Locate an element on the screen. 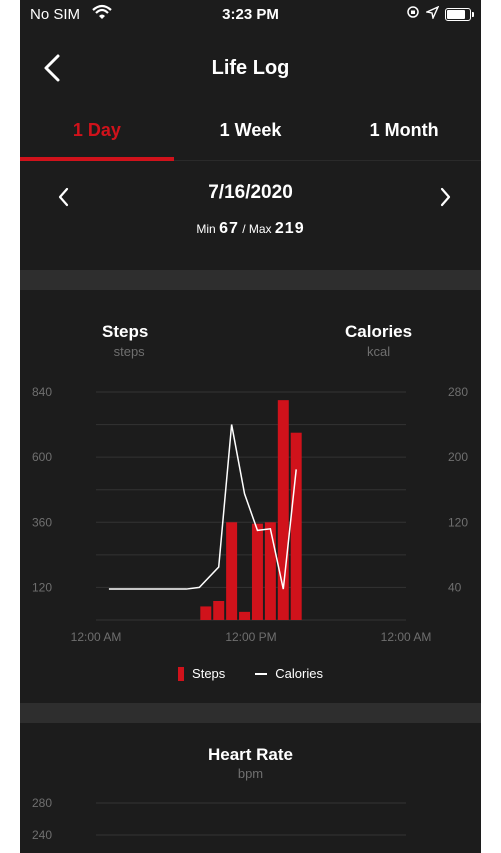 The height and width of the screenshot is (853, 501). y-right-tick-label: 40 is located at coordinates (455, 587).